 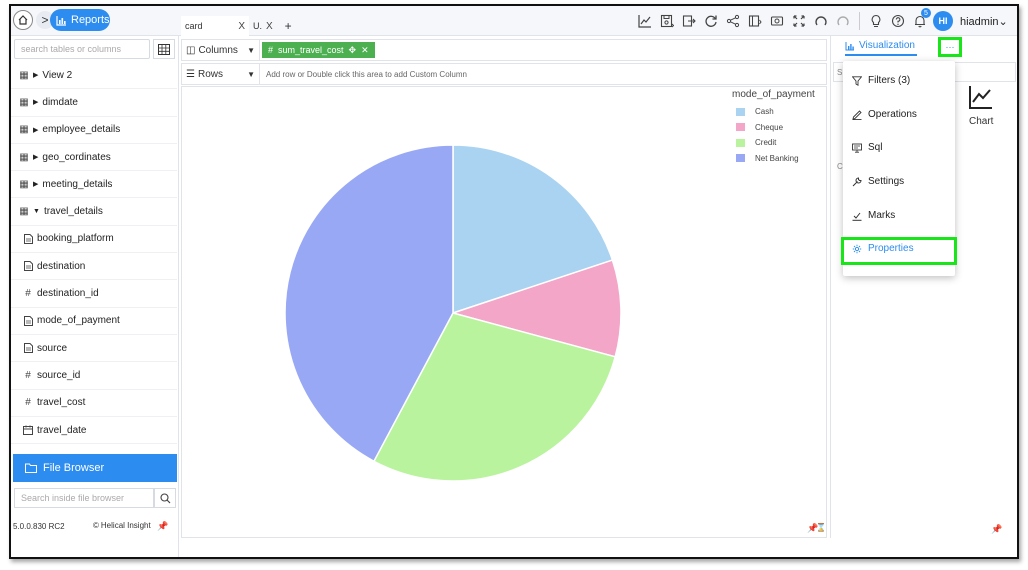 I want to click on table-label: travel_details, so click(x=73, y=212).